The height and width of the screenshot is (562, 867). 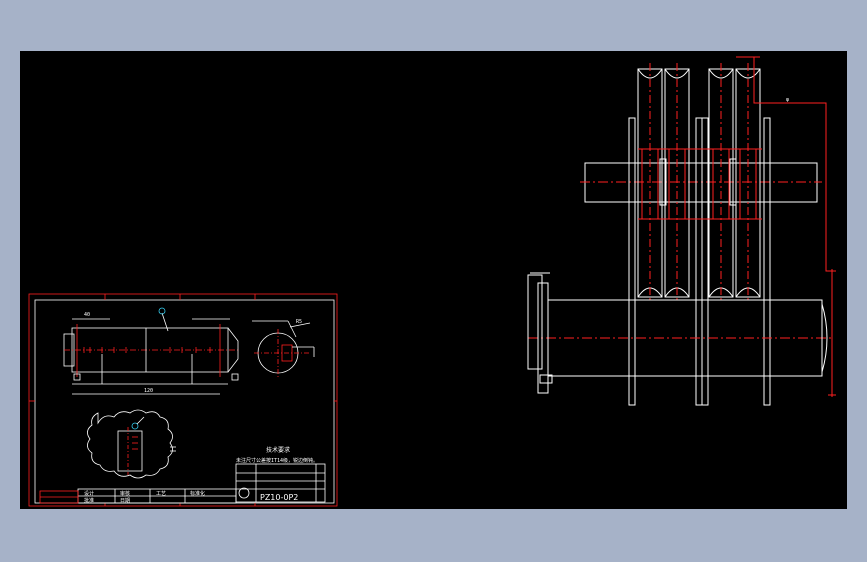 I want to click on leader-top-right, so click(x=783, y=164).